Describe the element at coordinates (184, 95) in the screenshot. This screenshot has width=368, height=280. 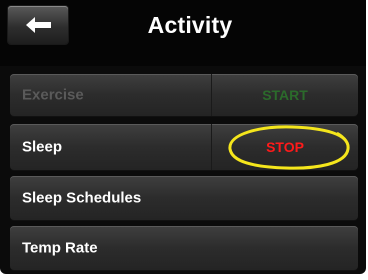
I see `menu-row-exercise: Exercise START` at that location.